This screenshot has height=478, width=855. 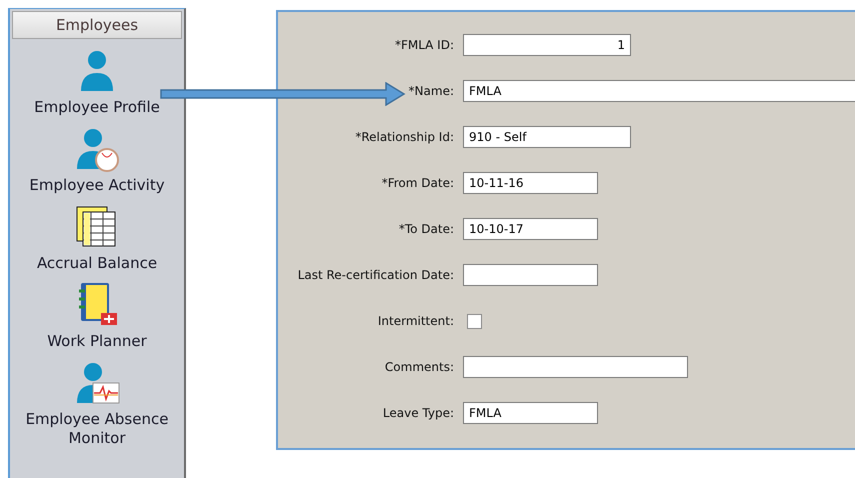 I want to click on input-field: 10-10-17, so click(x=530, y=229).